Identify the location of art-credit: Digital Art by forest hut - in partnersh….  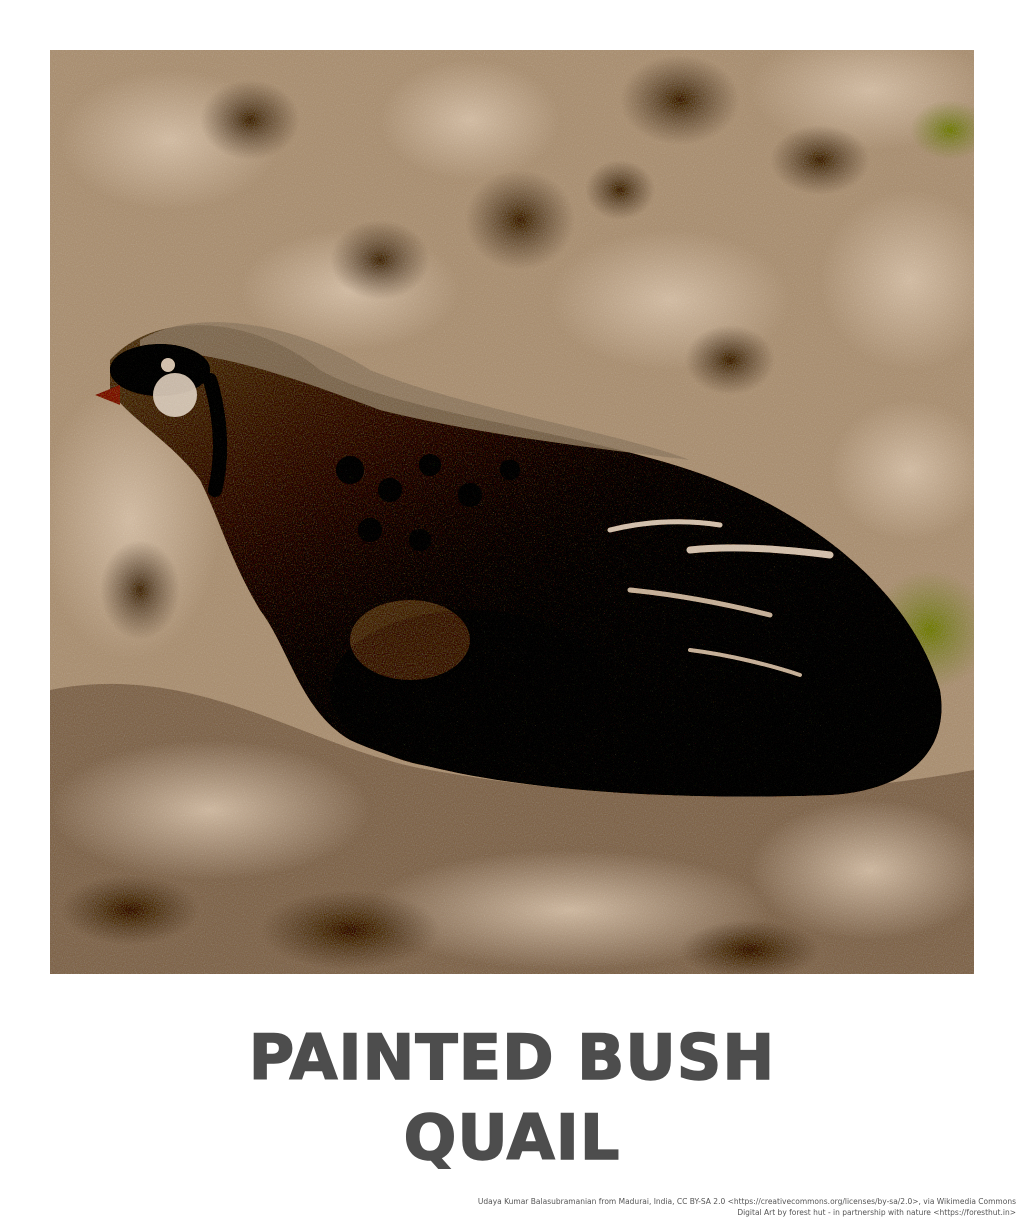
(876, 1212).